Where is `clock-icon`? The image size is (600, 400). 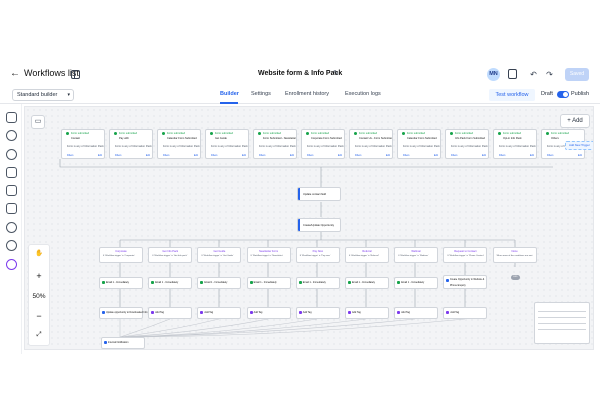
clock-icon is located at coordinates (11, 154).